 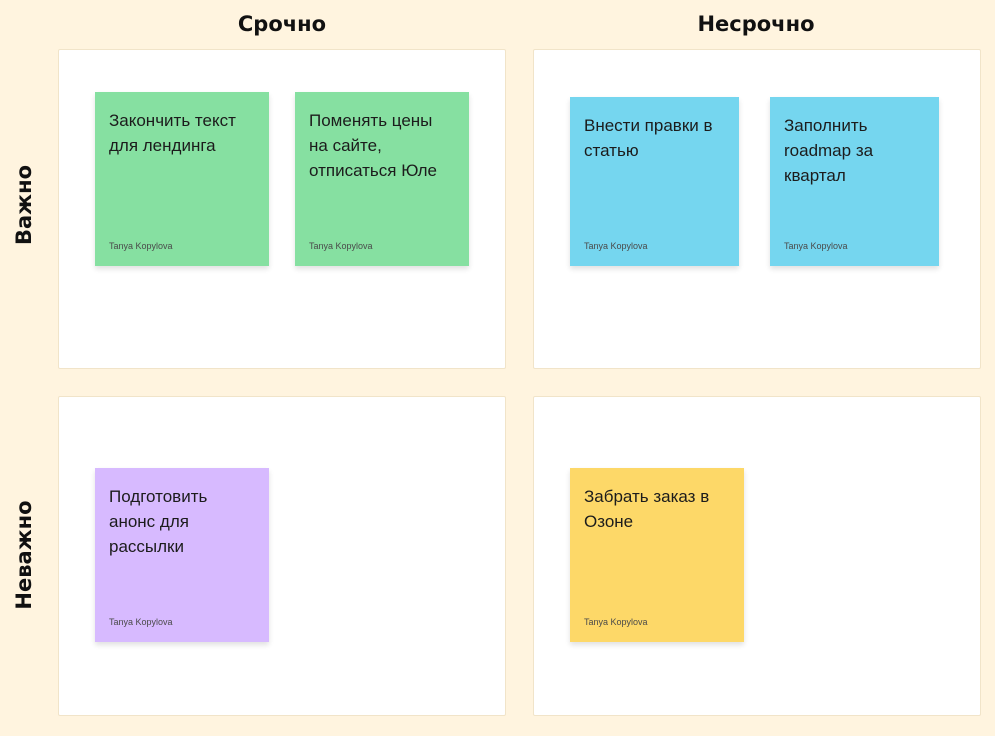 What do you see at coordinates (172, 133) in the screenshot?
I see `sticky-note-text: Закончить текст для лендинга` at bounding box center [172, 133].